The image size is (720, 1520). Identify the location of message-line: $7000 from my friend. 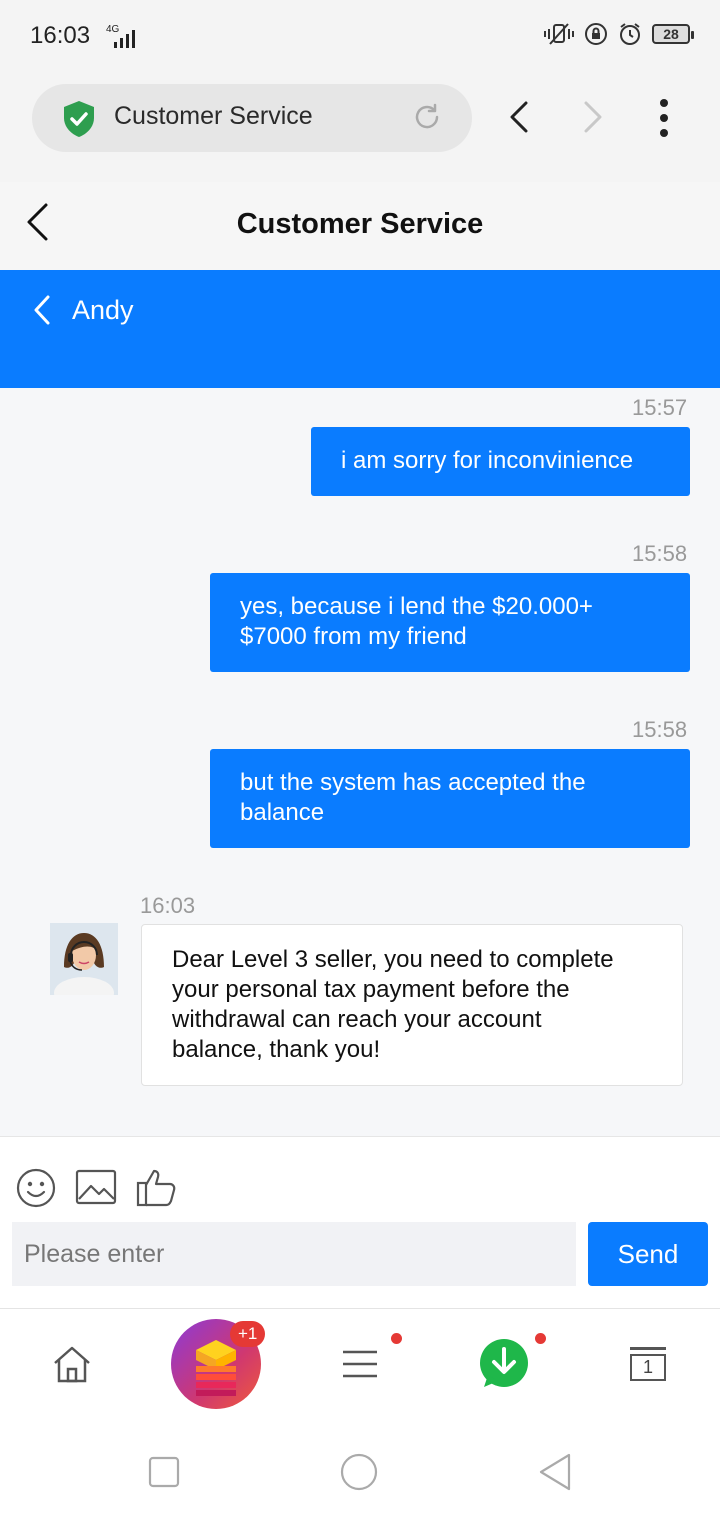
(353, 636).